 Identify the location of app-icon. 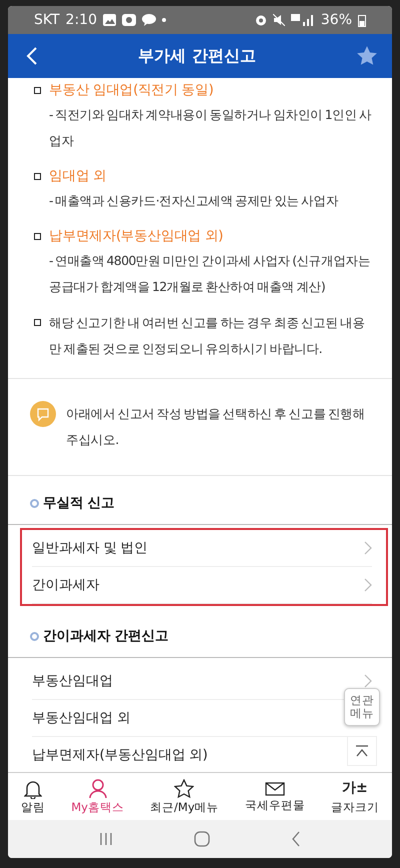
(129, 20).